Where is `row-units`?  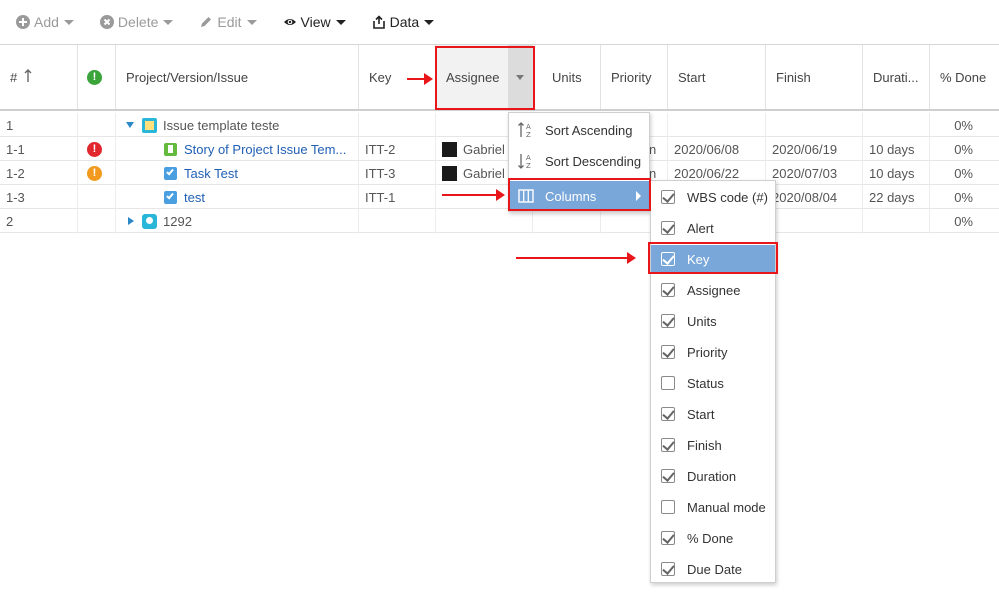
row-units is located at coordinates (567, 221).